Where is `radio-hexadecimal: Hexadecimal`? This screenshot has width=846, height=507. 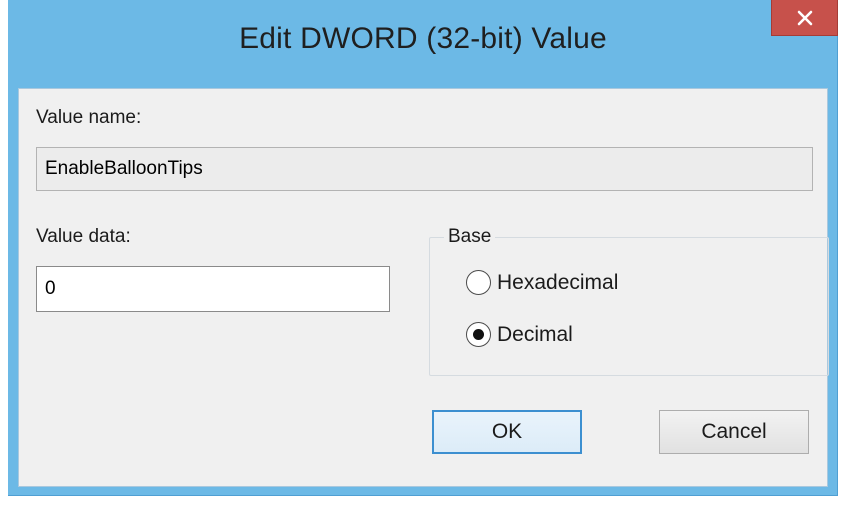 radio-hexadecimal: Hexadecimal is located at coordinates (542, 282).